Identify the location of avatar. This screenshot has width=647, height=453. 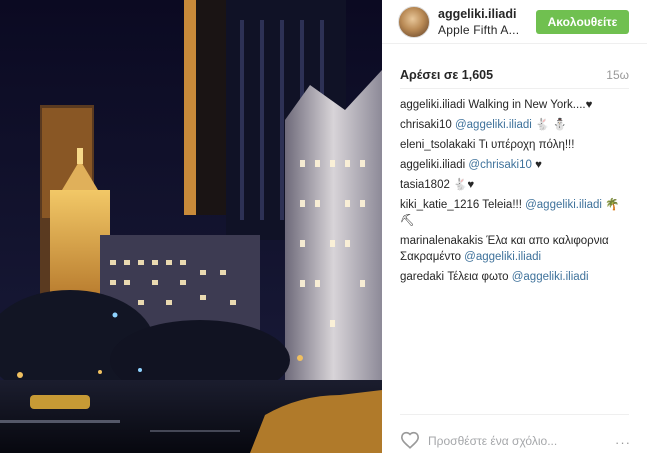
(414, 22).